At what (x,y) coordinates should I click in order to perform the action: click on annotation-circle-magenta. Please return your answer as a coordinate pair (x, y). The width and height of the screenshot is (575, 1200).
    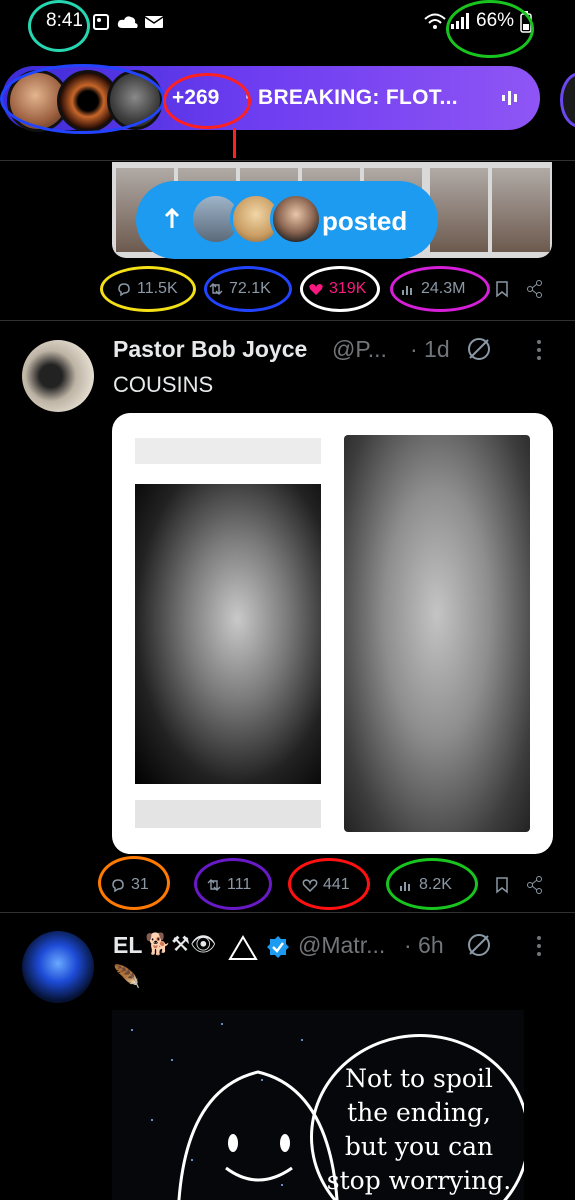
    Looking at the image, I should click on (440, 289).